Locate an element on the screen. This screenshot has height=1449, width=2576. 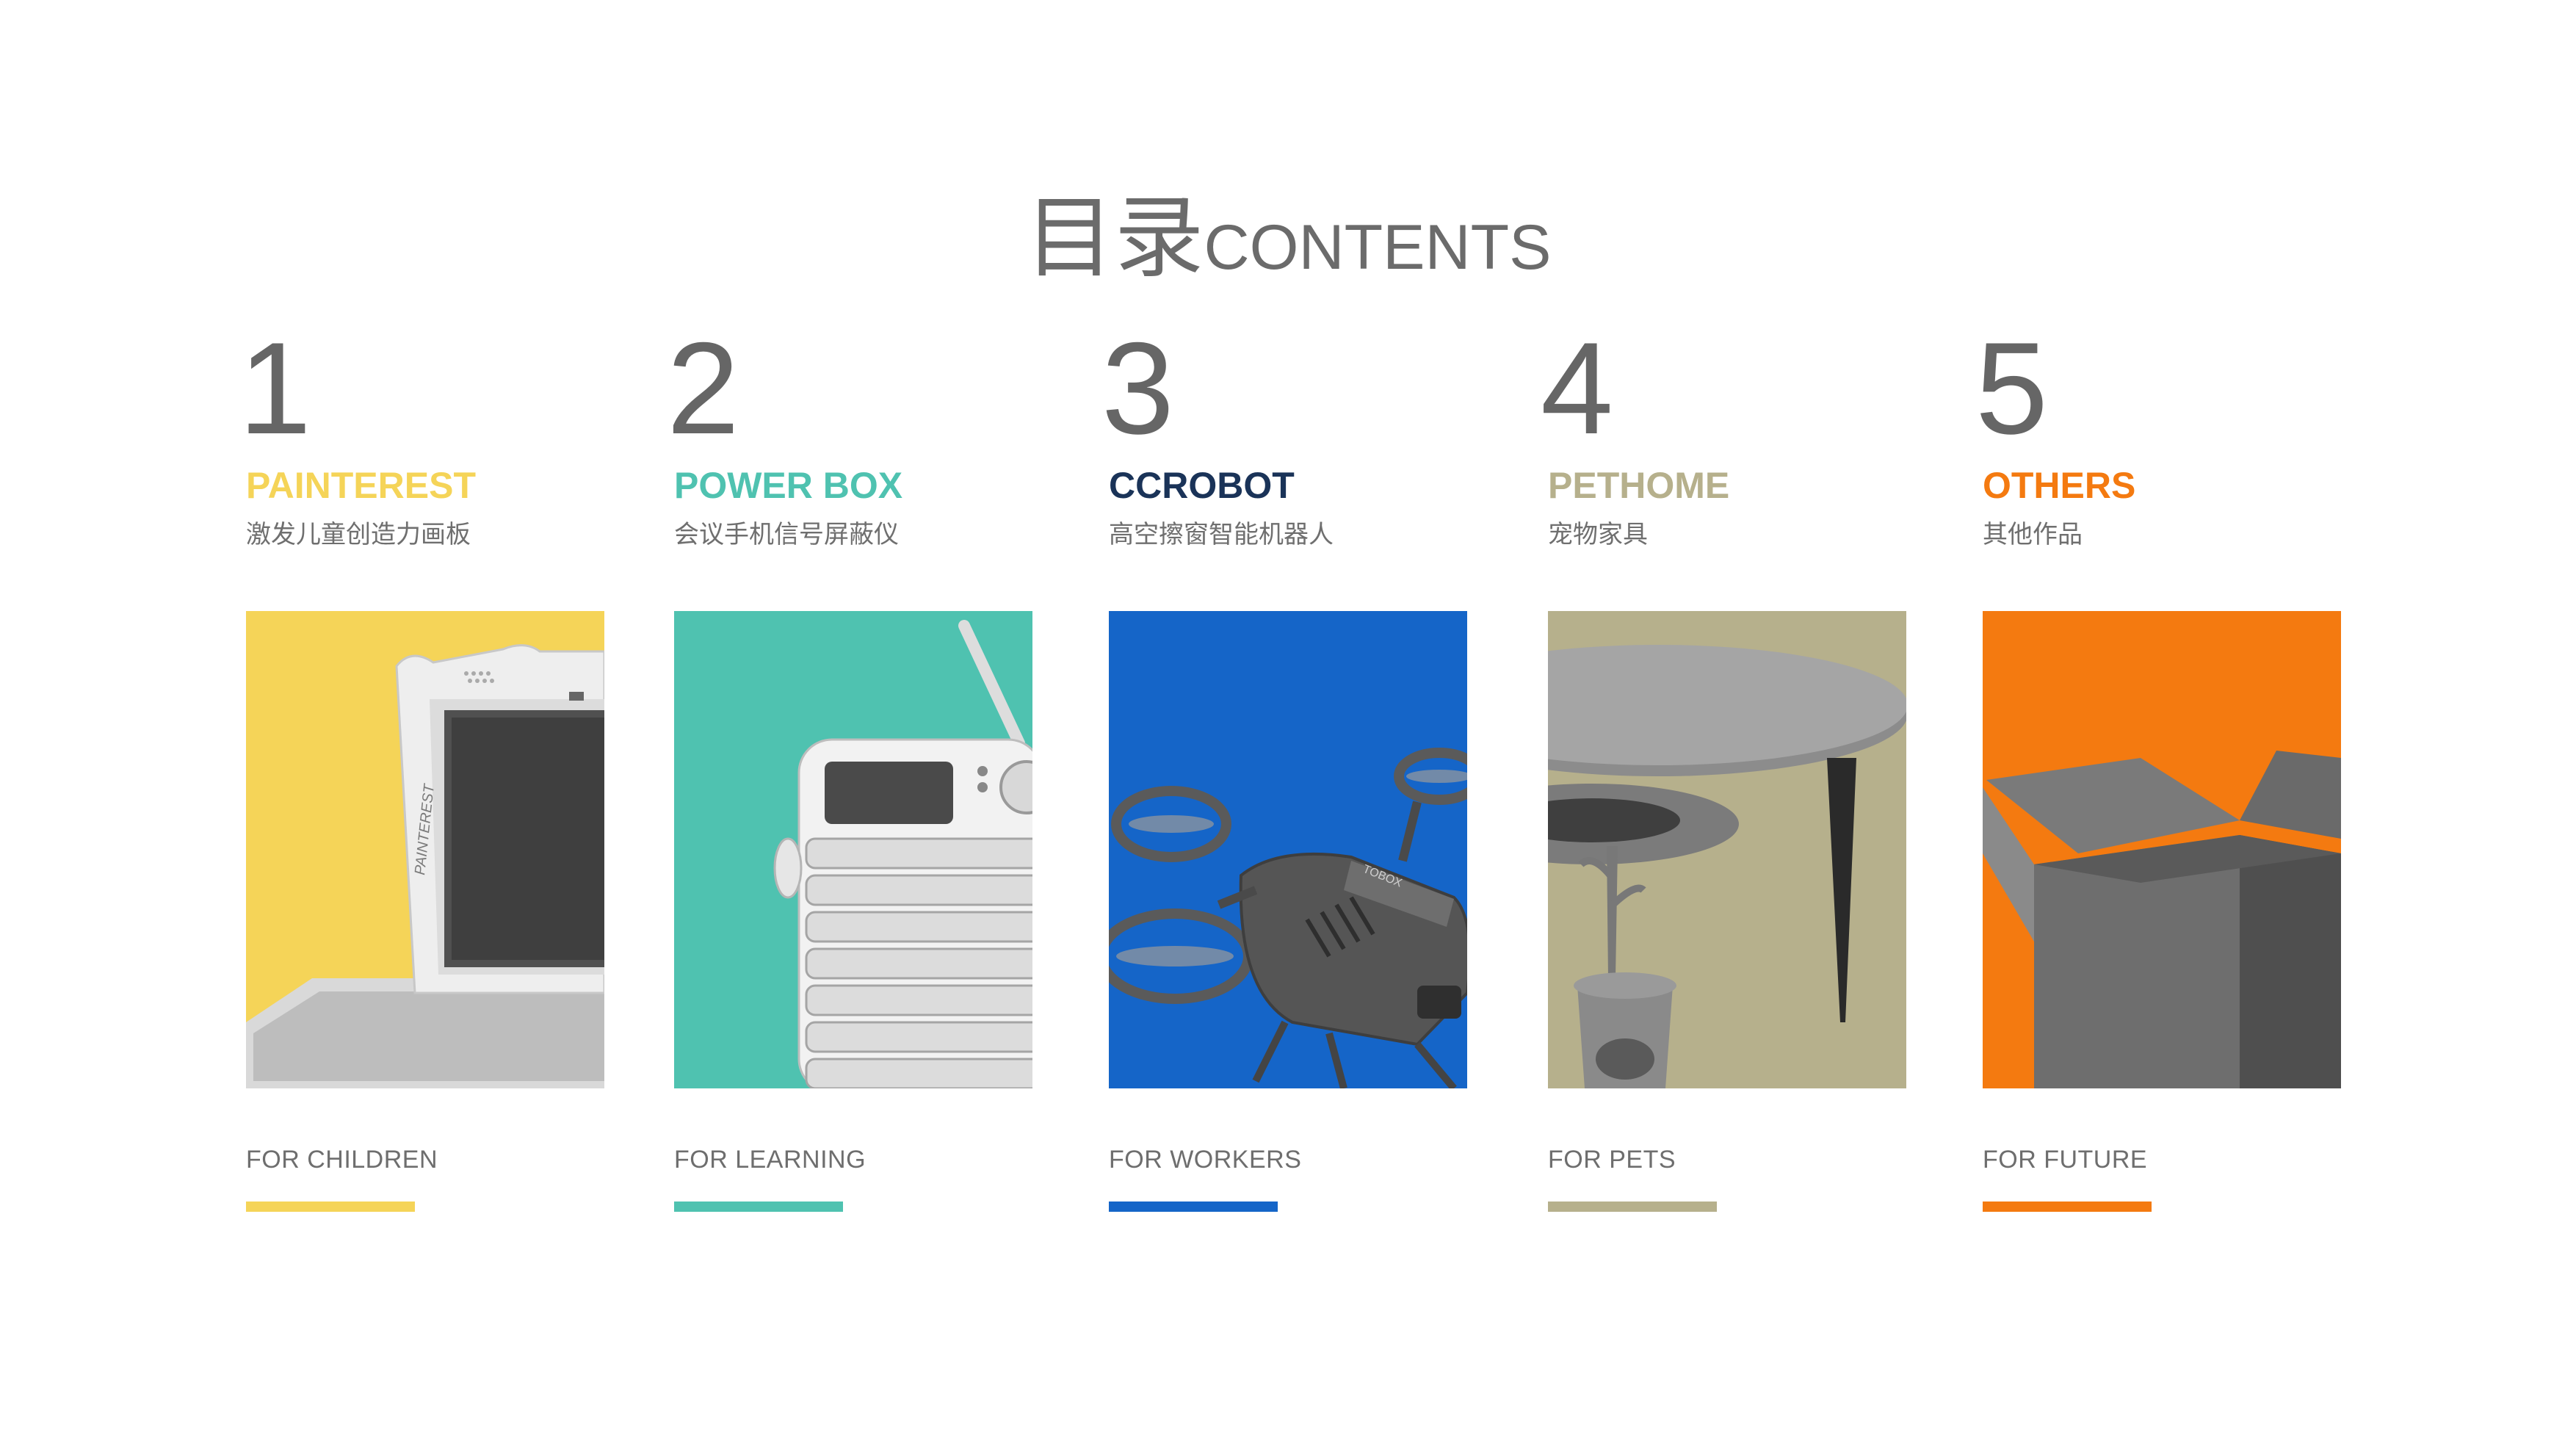
pet-table-image is located at coordinates (1727, 849).